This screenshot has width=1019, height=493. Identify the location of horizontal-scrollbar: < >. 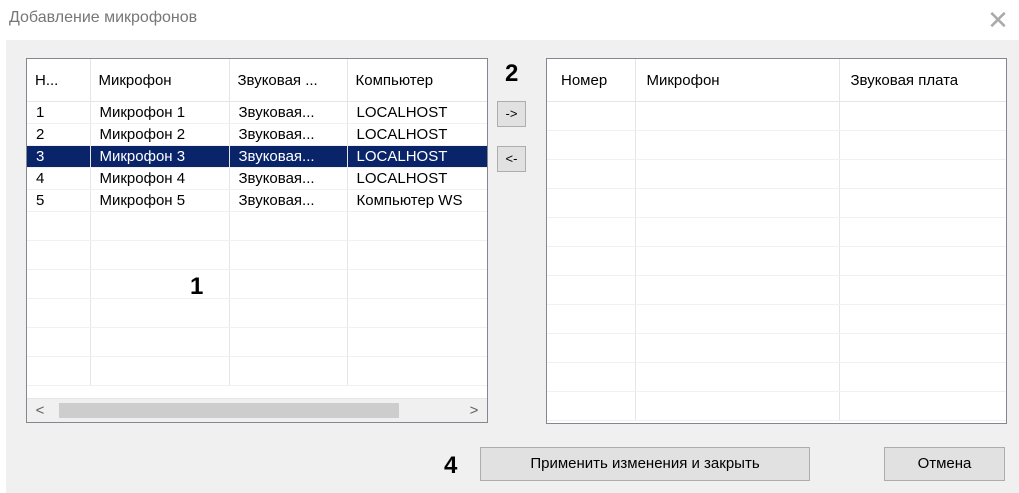
(257, 410).